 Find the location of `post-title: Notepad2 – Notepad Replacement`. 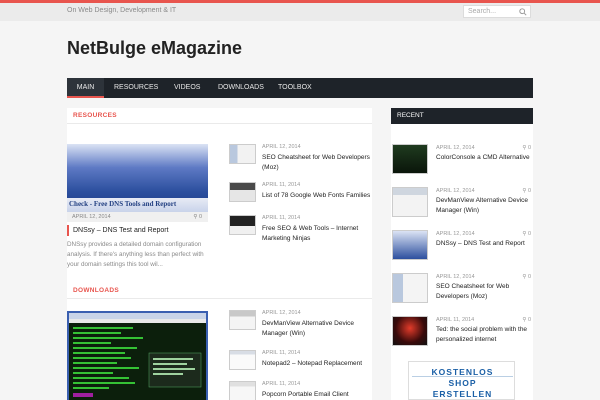

post-title: Notepad2 – Notepad Replacement is located at coordinates (317, 364).